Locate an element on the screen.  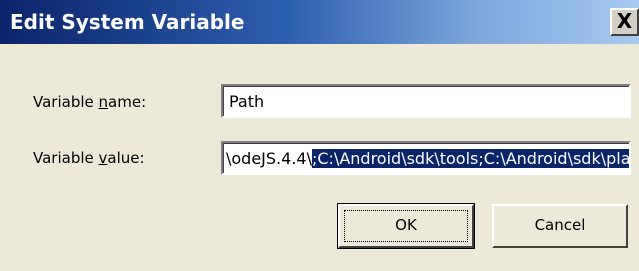
ok-button-focus-rect is located at coordinates (406, 226).